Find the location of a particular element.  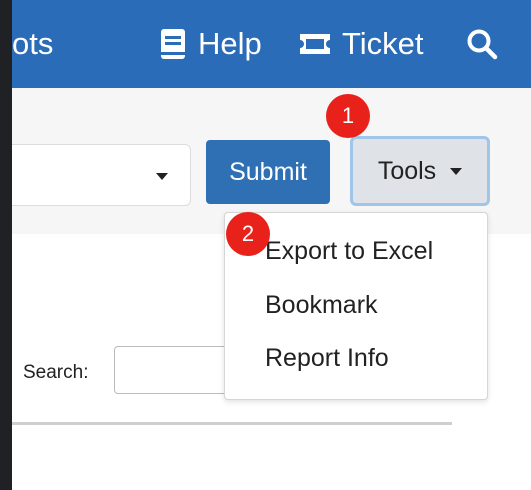

step-marker-1: 1 is located at coordinates (348, 116).